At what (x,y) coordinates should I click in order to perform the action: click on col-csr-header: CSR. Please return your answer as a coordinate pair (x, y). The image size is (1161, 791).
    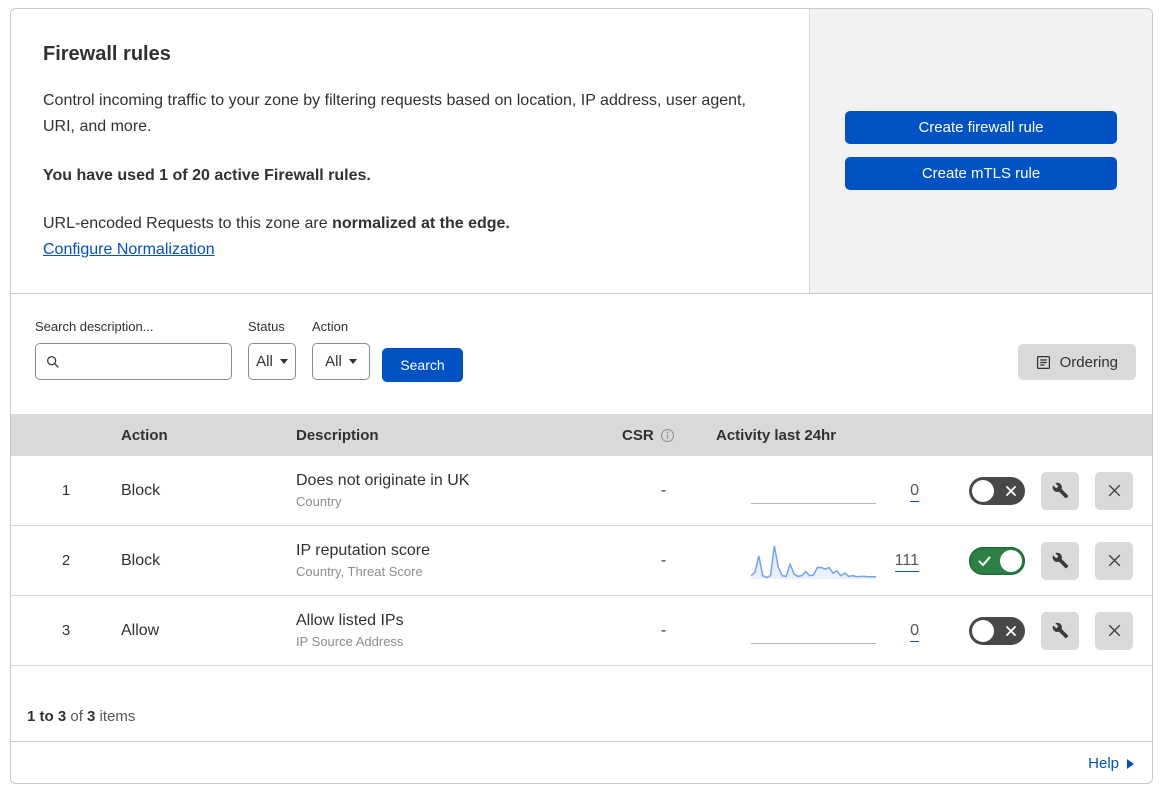
    Looking at the image, I should click on (663, 435).